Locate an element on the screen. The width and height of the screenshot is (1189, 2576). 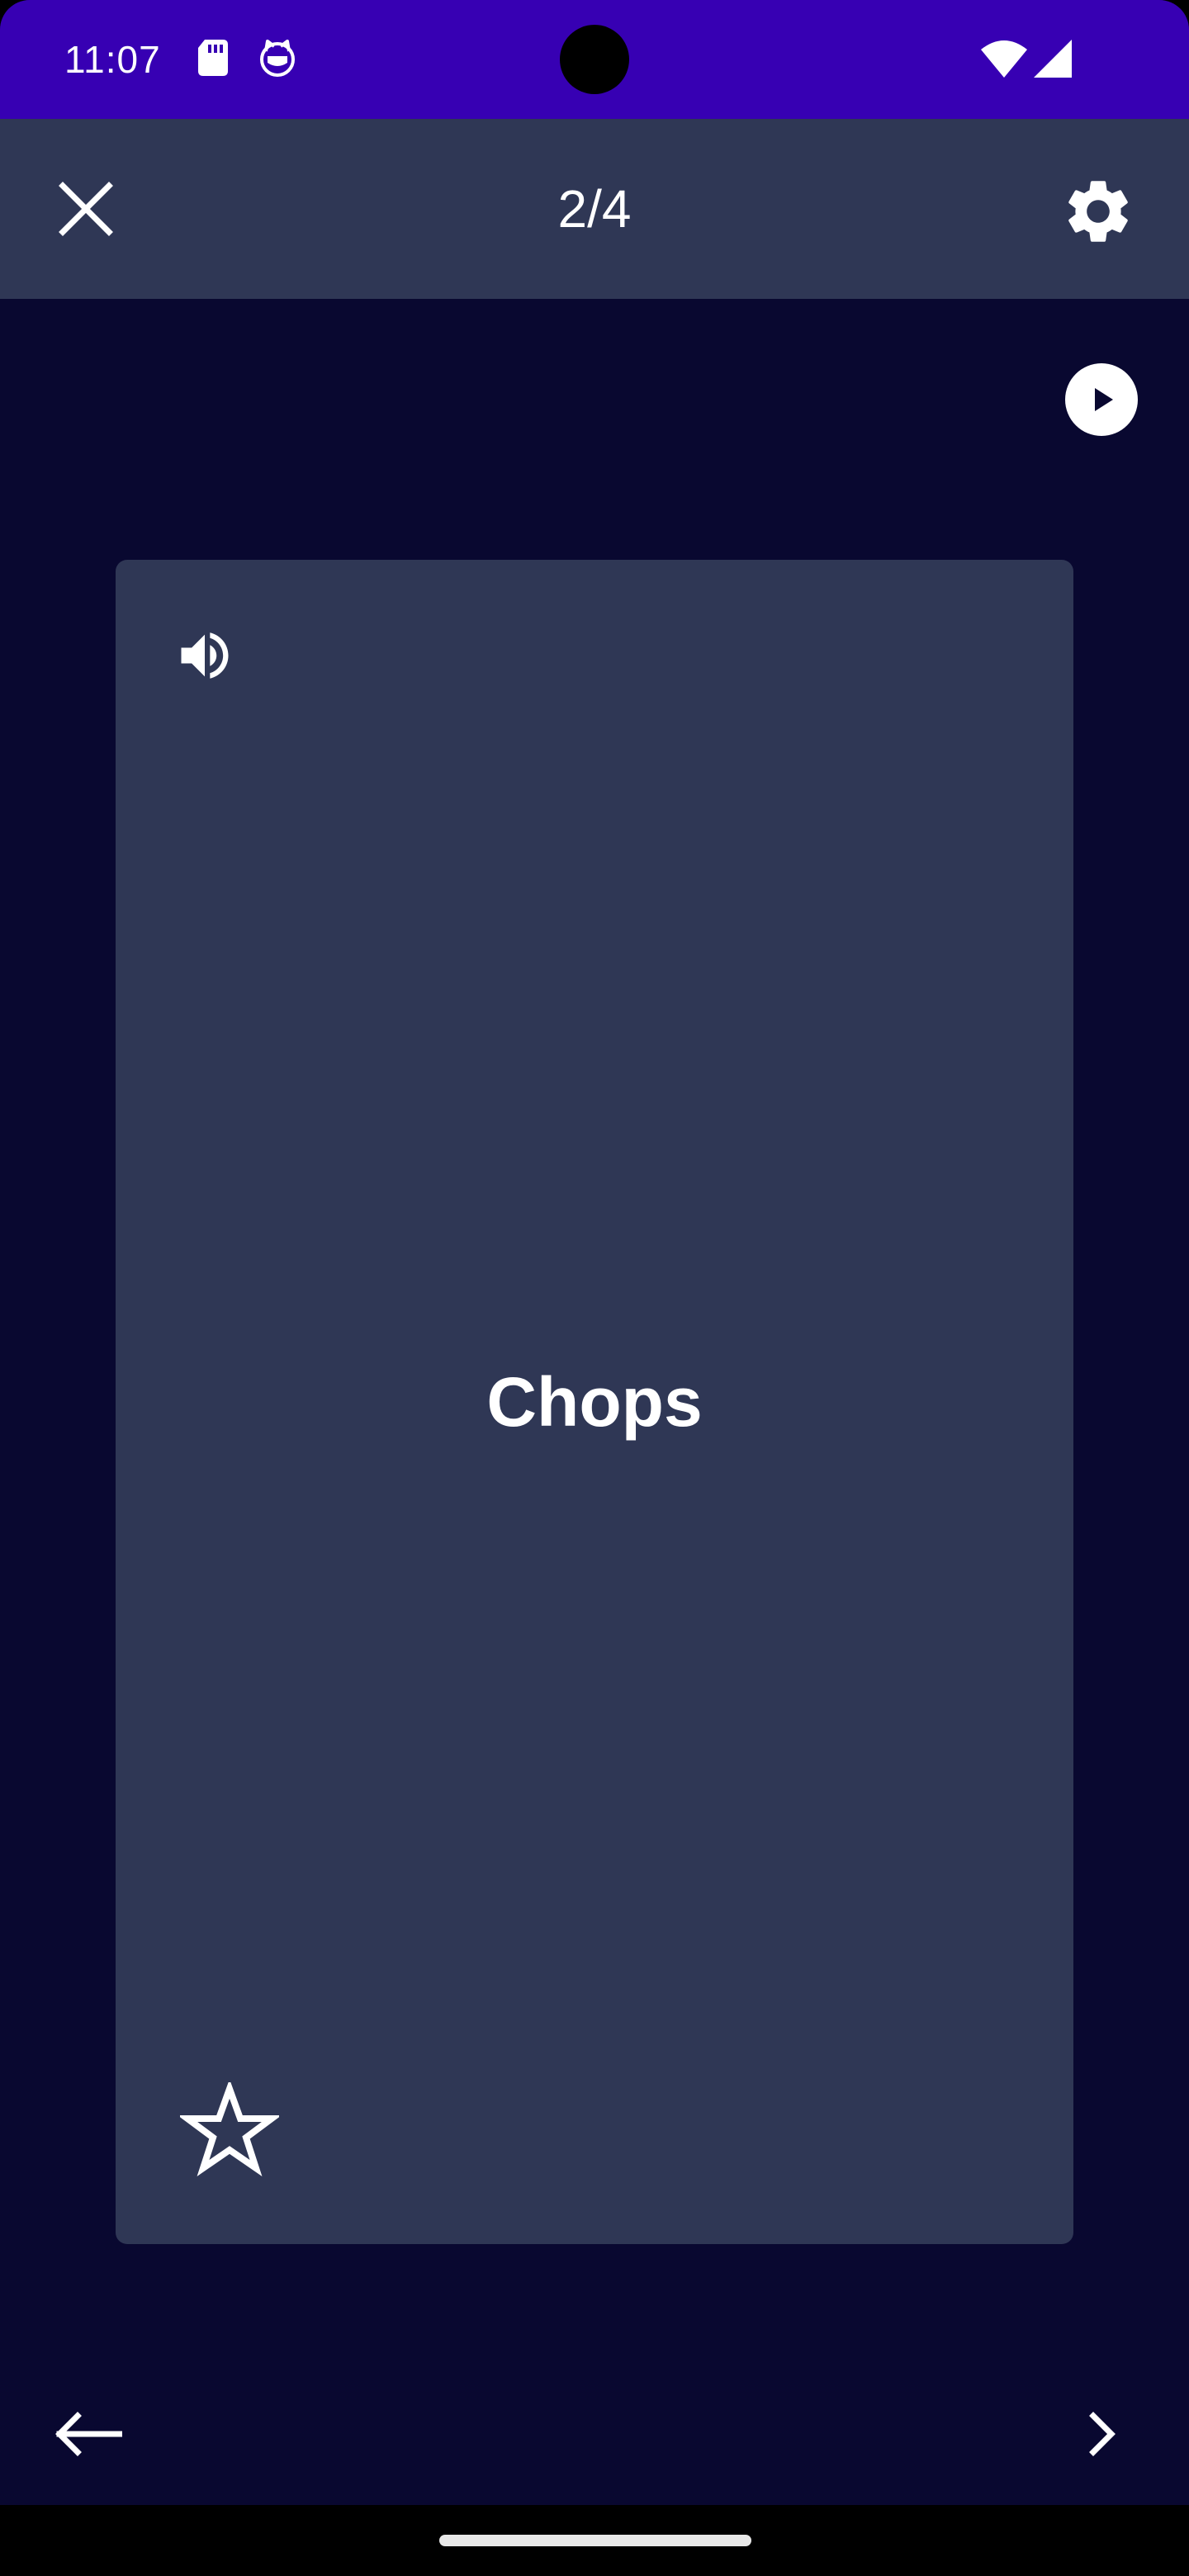
home-indicator is located at coordinates (595, 2540).